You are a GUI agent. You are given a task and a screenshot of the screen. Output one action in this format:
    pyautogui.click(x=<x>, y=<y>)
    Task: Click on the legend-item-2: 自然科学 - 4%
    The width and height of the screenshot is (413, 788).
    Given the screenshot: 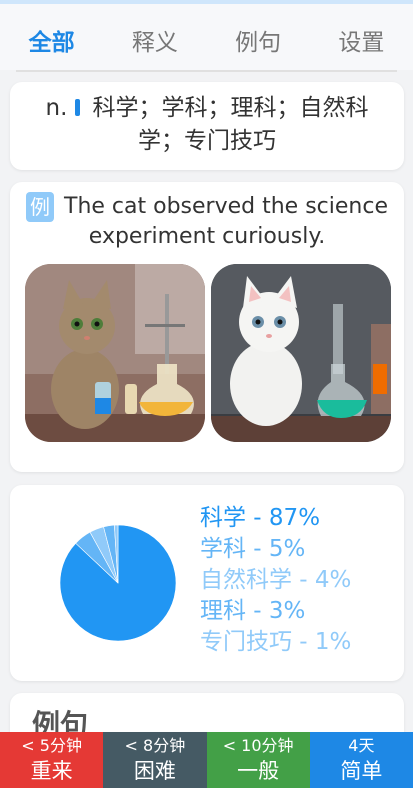 What is the action you would take?
    pyautogui.click(x=276, y=580)
    